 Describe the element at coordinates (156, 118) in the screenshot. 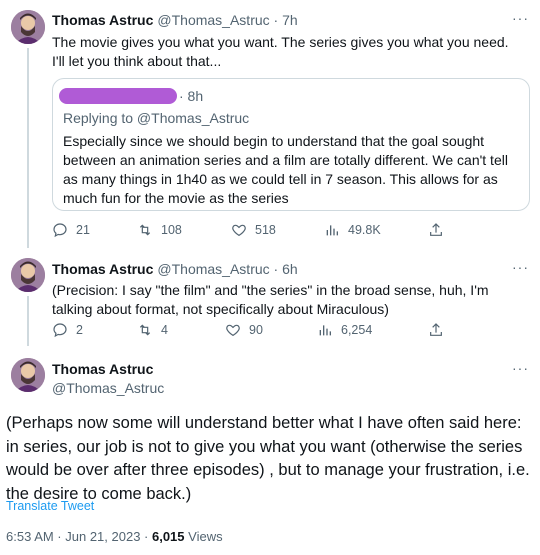

I see `replying-to: Replying to @Thomas_Astruc` at that location.